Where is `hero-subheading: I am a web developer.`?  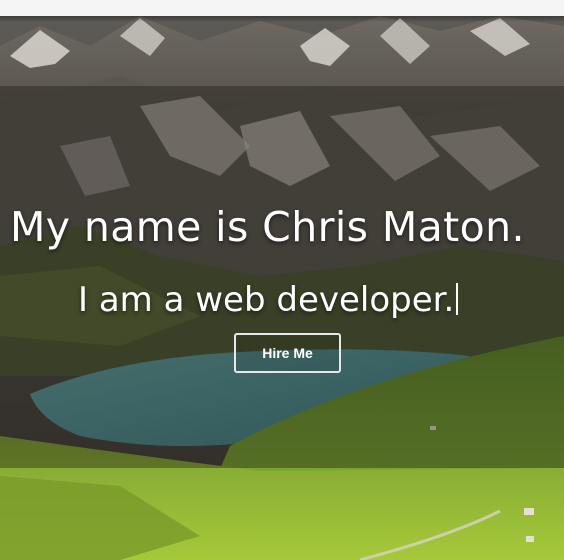 hero-subheading: I am a web developer. is located at coordinates (268, 300).